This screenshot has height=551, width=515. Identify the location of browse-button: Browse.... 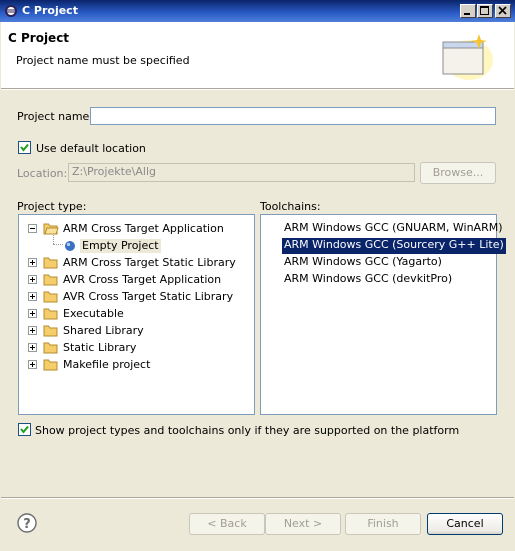
(458, 173).